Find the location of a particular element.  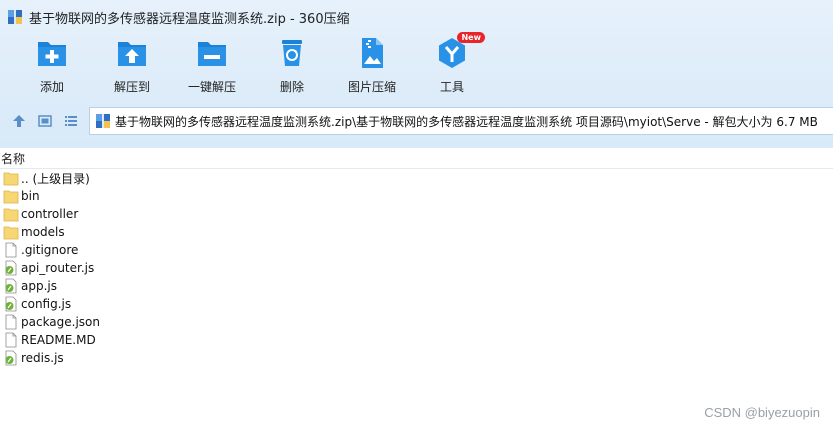

image-compress-button: 图片压缩 is located at coordinates (372, 67).